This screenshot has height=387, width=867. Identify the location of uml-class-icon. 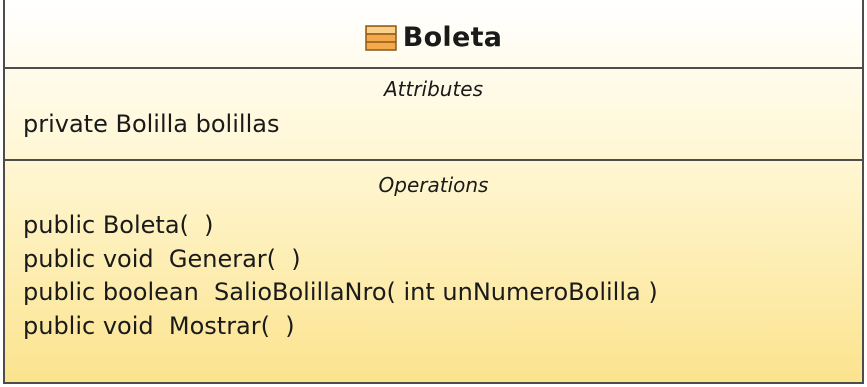
(380, 37).